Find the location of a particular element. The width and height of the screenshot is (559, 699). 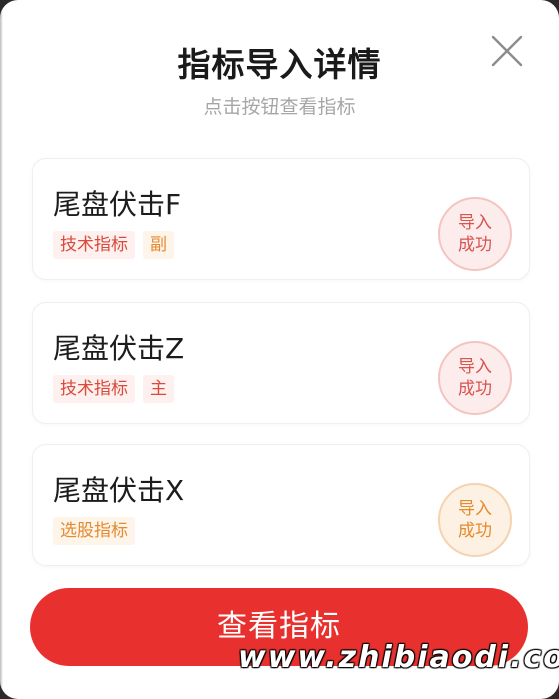

indicator-tags: 技术指标 主 is located at coordinates (113, 389).